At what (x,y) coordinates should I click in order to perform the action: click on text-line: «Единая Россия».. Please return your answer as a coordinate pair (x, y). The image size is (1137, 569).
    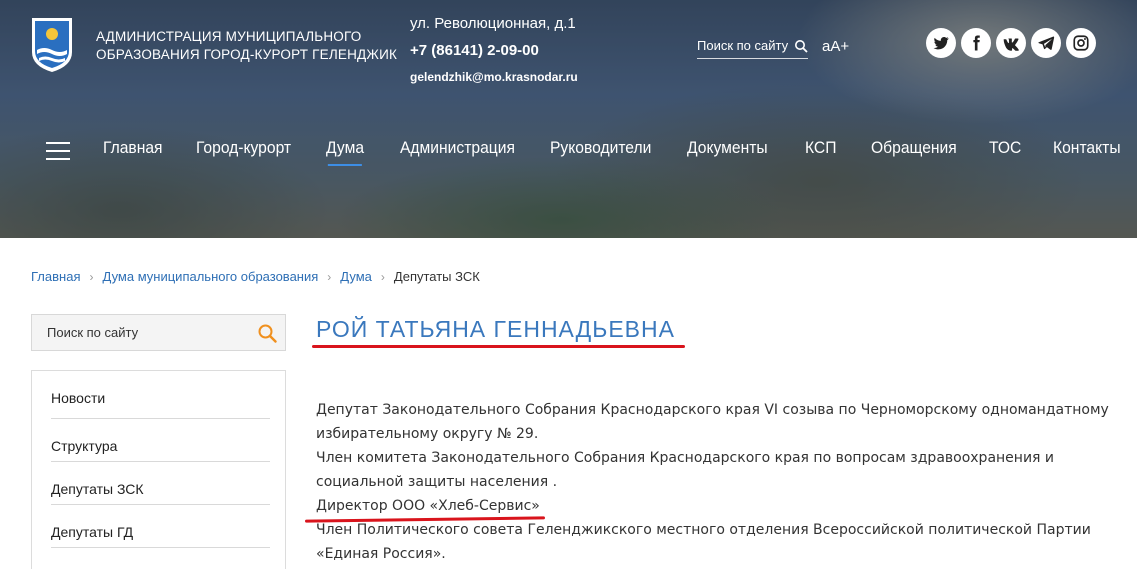
    Looking at the image, I should click on (381, 554).